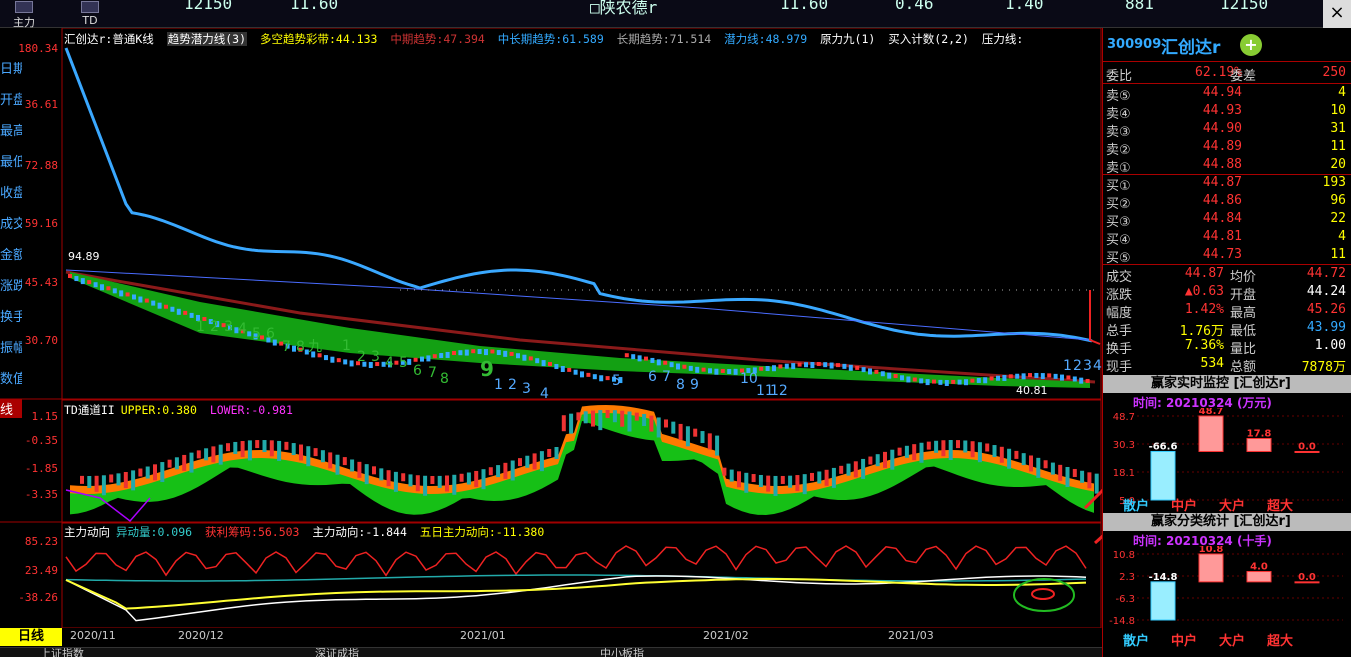  Describe the element at coordinates (31, 637) in the screenshot. I see `tab-daily: 日线` at that location.